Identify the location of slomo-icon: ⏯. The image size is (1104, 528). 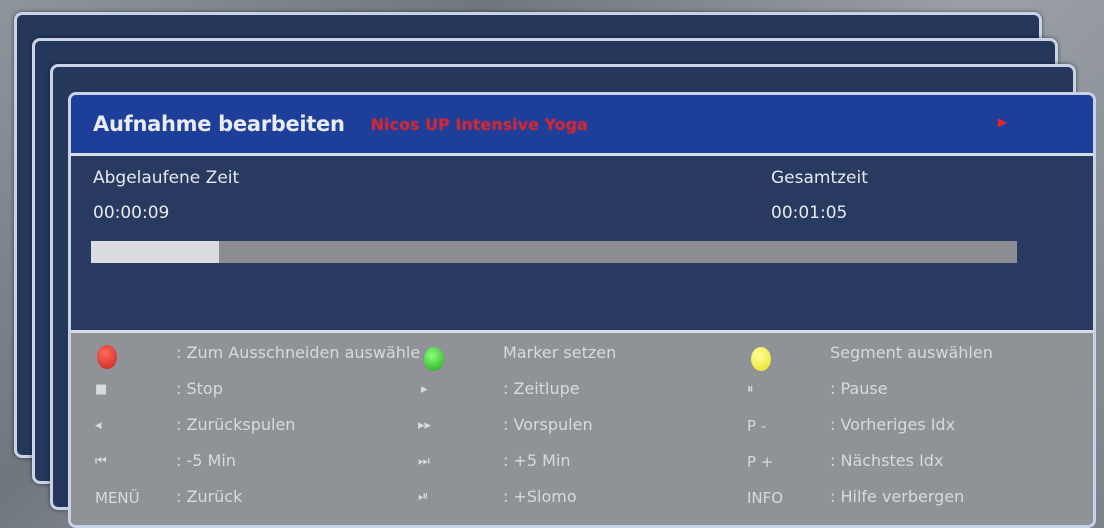
(423, 496).